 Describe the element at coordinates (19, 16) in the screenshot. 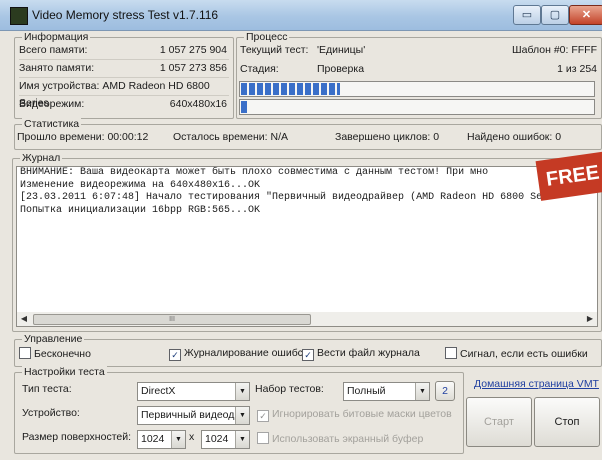

I see `app-icon` at that location.